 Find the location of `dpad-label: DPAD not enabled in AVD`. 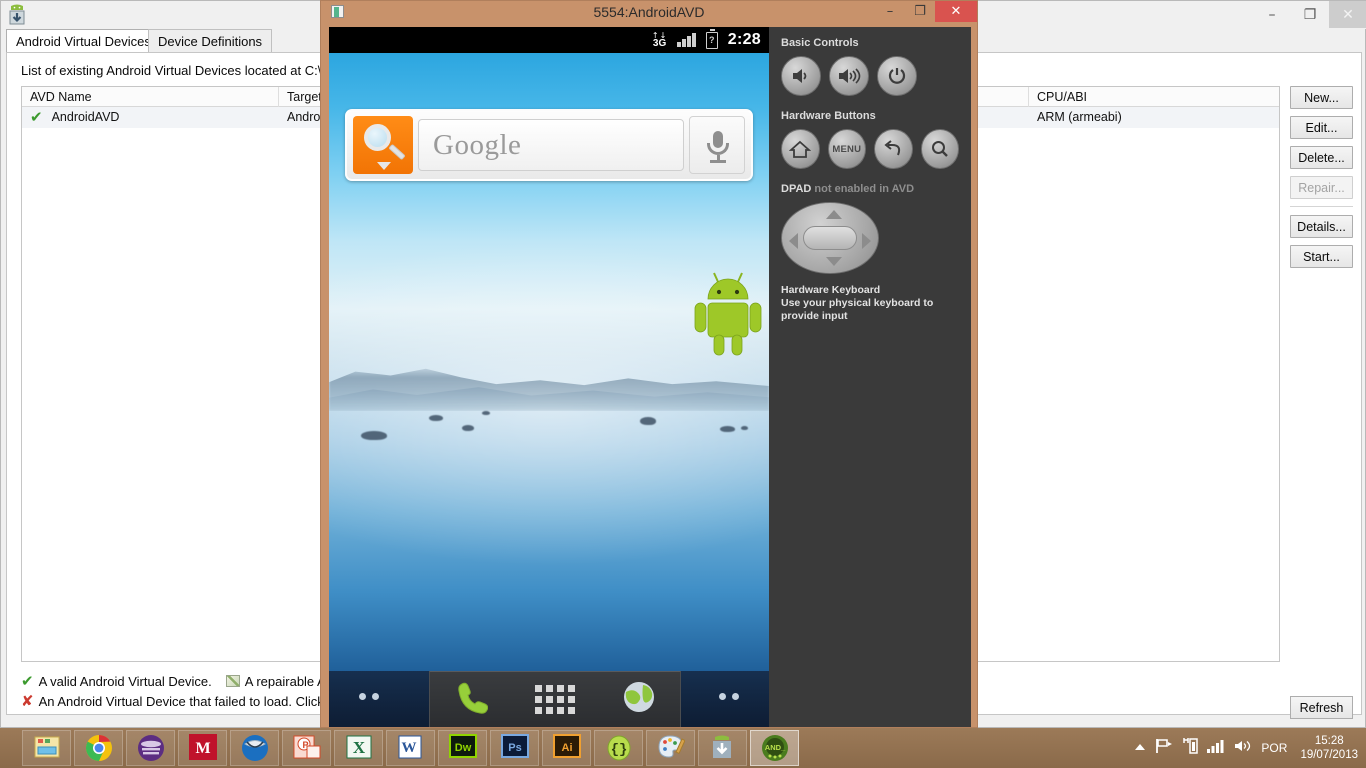

dpad-label: DPAD not enabled in AVD is located at coordinates (870, 189).